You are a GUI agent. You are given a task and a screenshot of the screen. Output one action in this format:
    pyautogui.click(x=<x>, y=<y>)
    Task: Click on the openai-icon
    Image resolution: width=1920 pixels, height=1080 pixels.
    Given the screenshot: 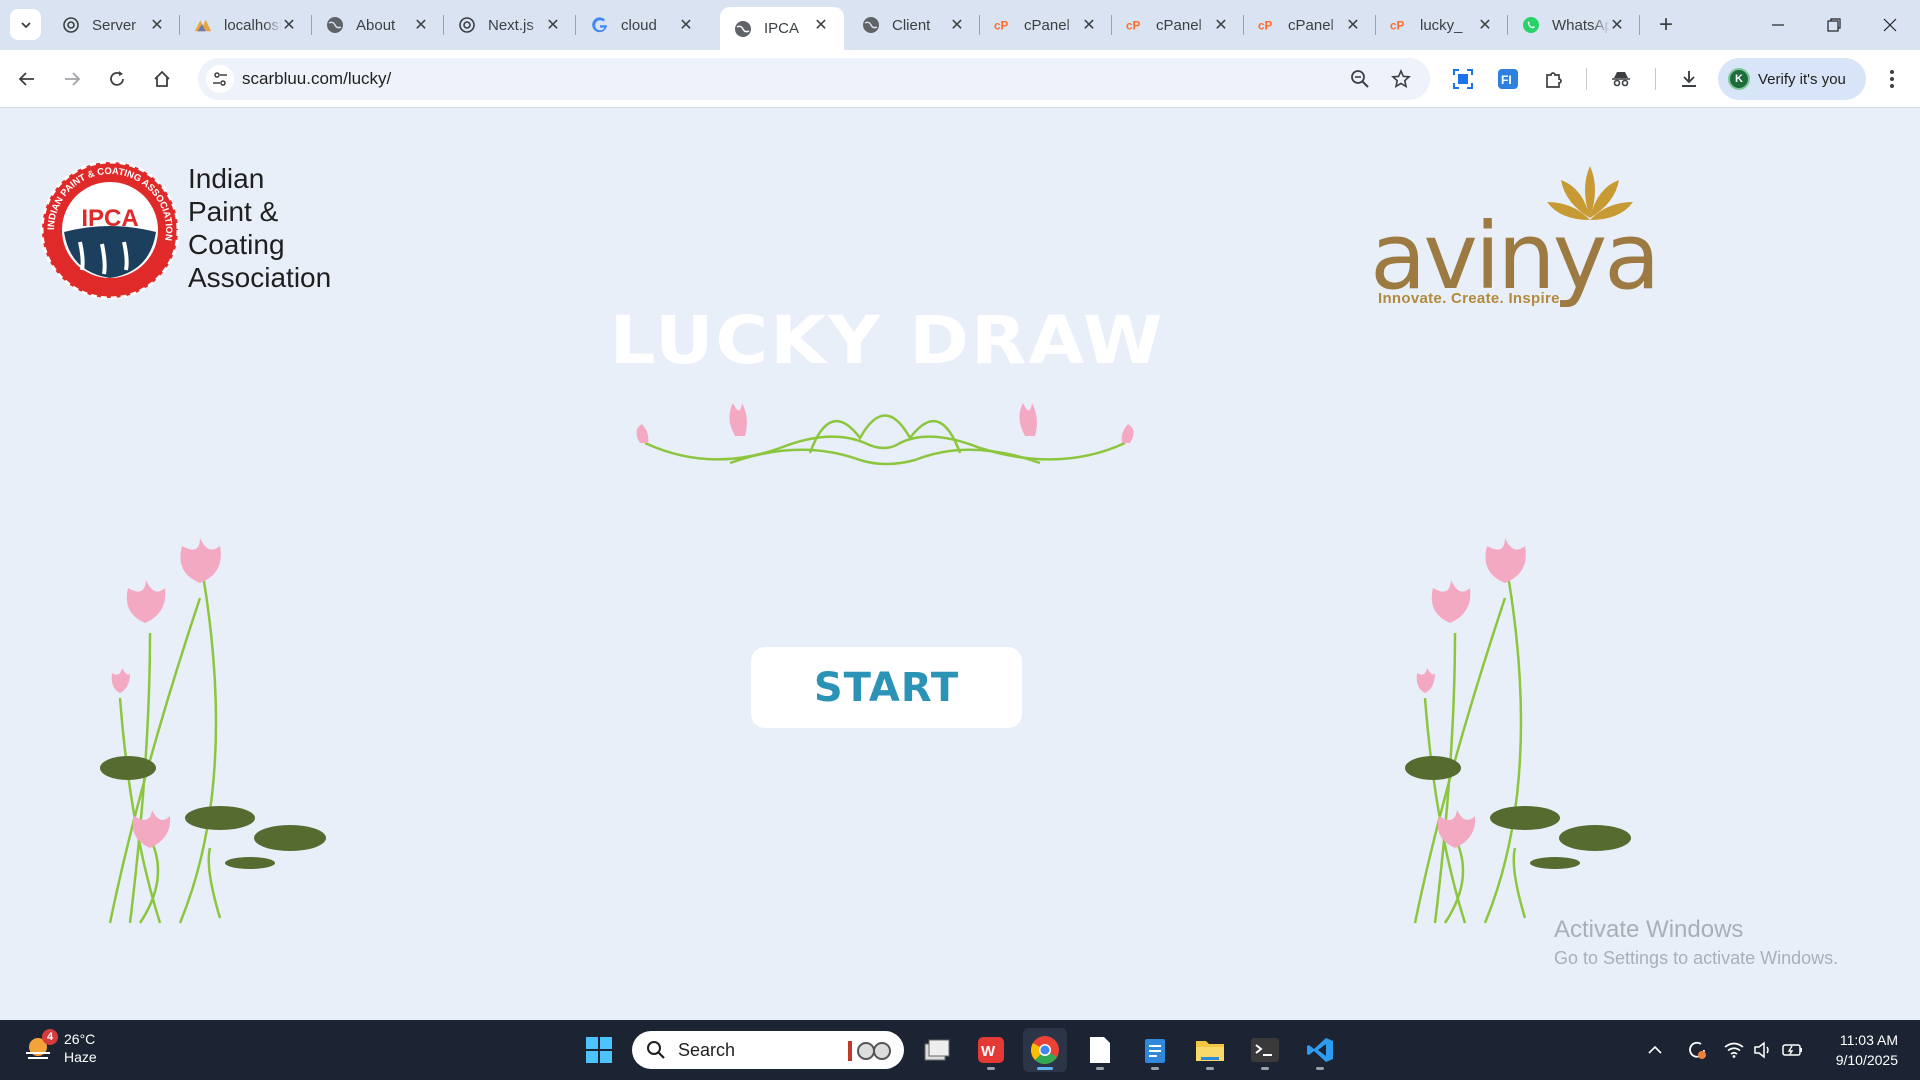 What is the action you would take?
    pyautogui.click(x=467, y=25)
    